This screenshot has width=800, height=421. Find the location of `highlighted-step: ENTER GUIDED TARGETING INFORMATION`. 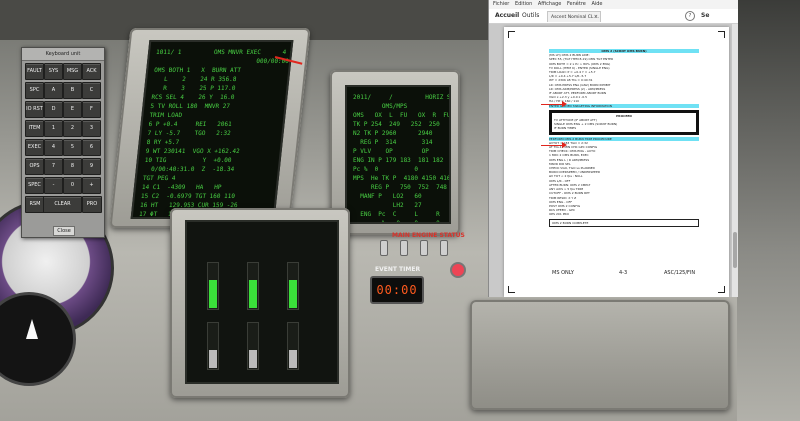

highlighted-step: ENTER GUIDED TARGETING INFORMATION is located at coordinates (624, 105).